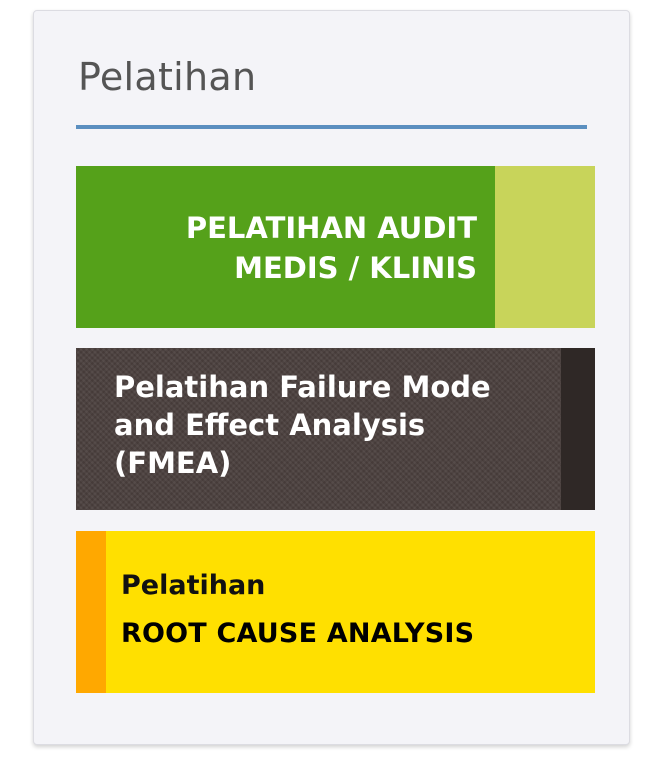  What do you see at coordinates (270, 425) in the screenshot?
I see `banner-line: and Effect Analysis` at bounding box center [270, 425].